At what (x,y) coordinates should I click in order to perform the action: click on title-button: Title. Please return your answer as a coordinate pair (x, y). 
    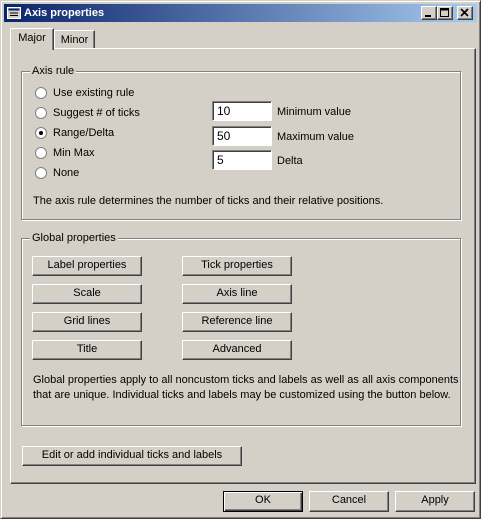
    Looking at the image, I should click on (87, 350).